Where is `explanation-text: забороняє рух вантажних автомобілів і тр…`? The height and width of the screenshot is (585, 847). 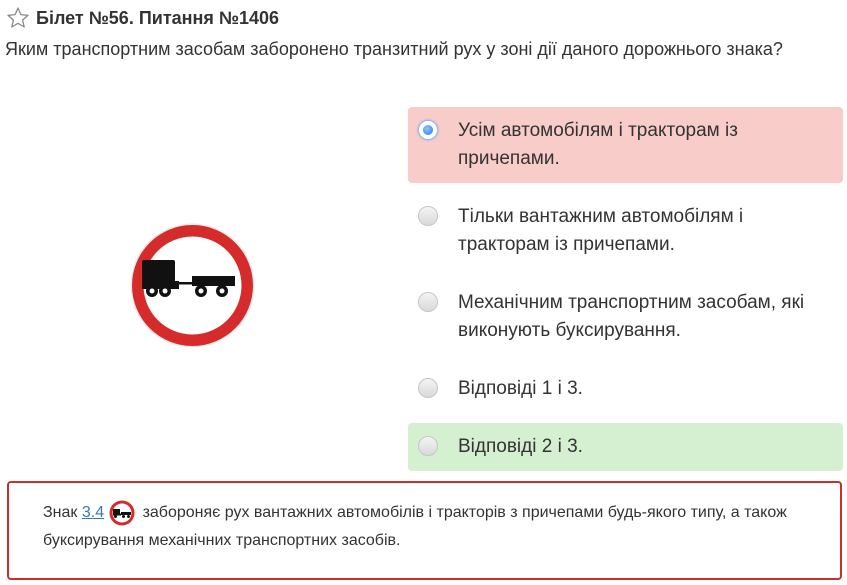 explanation-text: забороняє рух вантажних автомобілів і тр… is located at coordinates (415, 526).